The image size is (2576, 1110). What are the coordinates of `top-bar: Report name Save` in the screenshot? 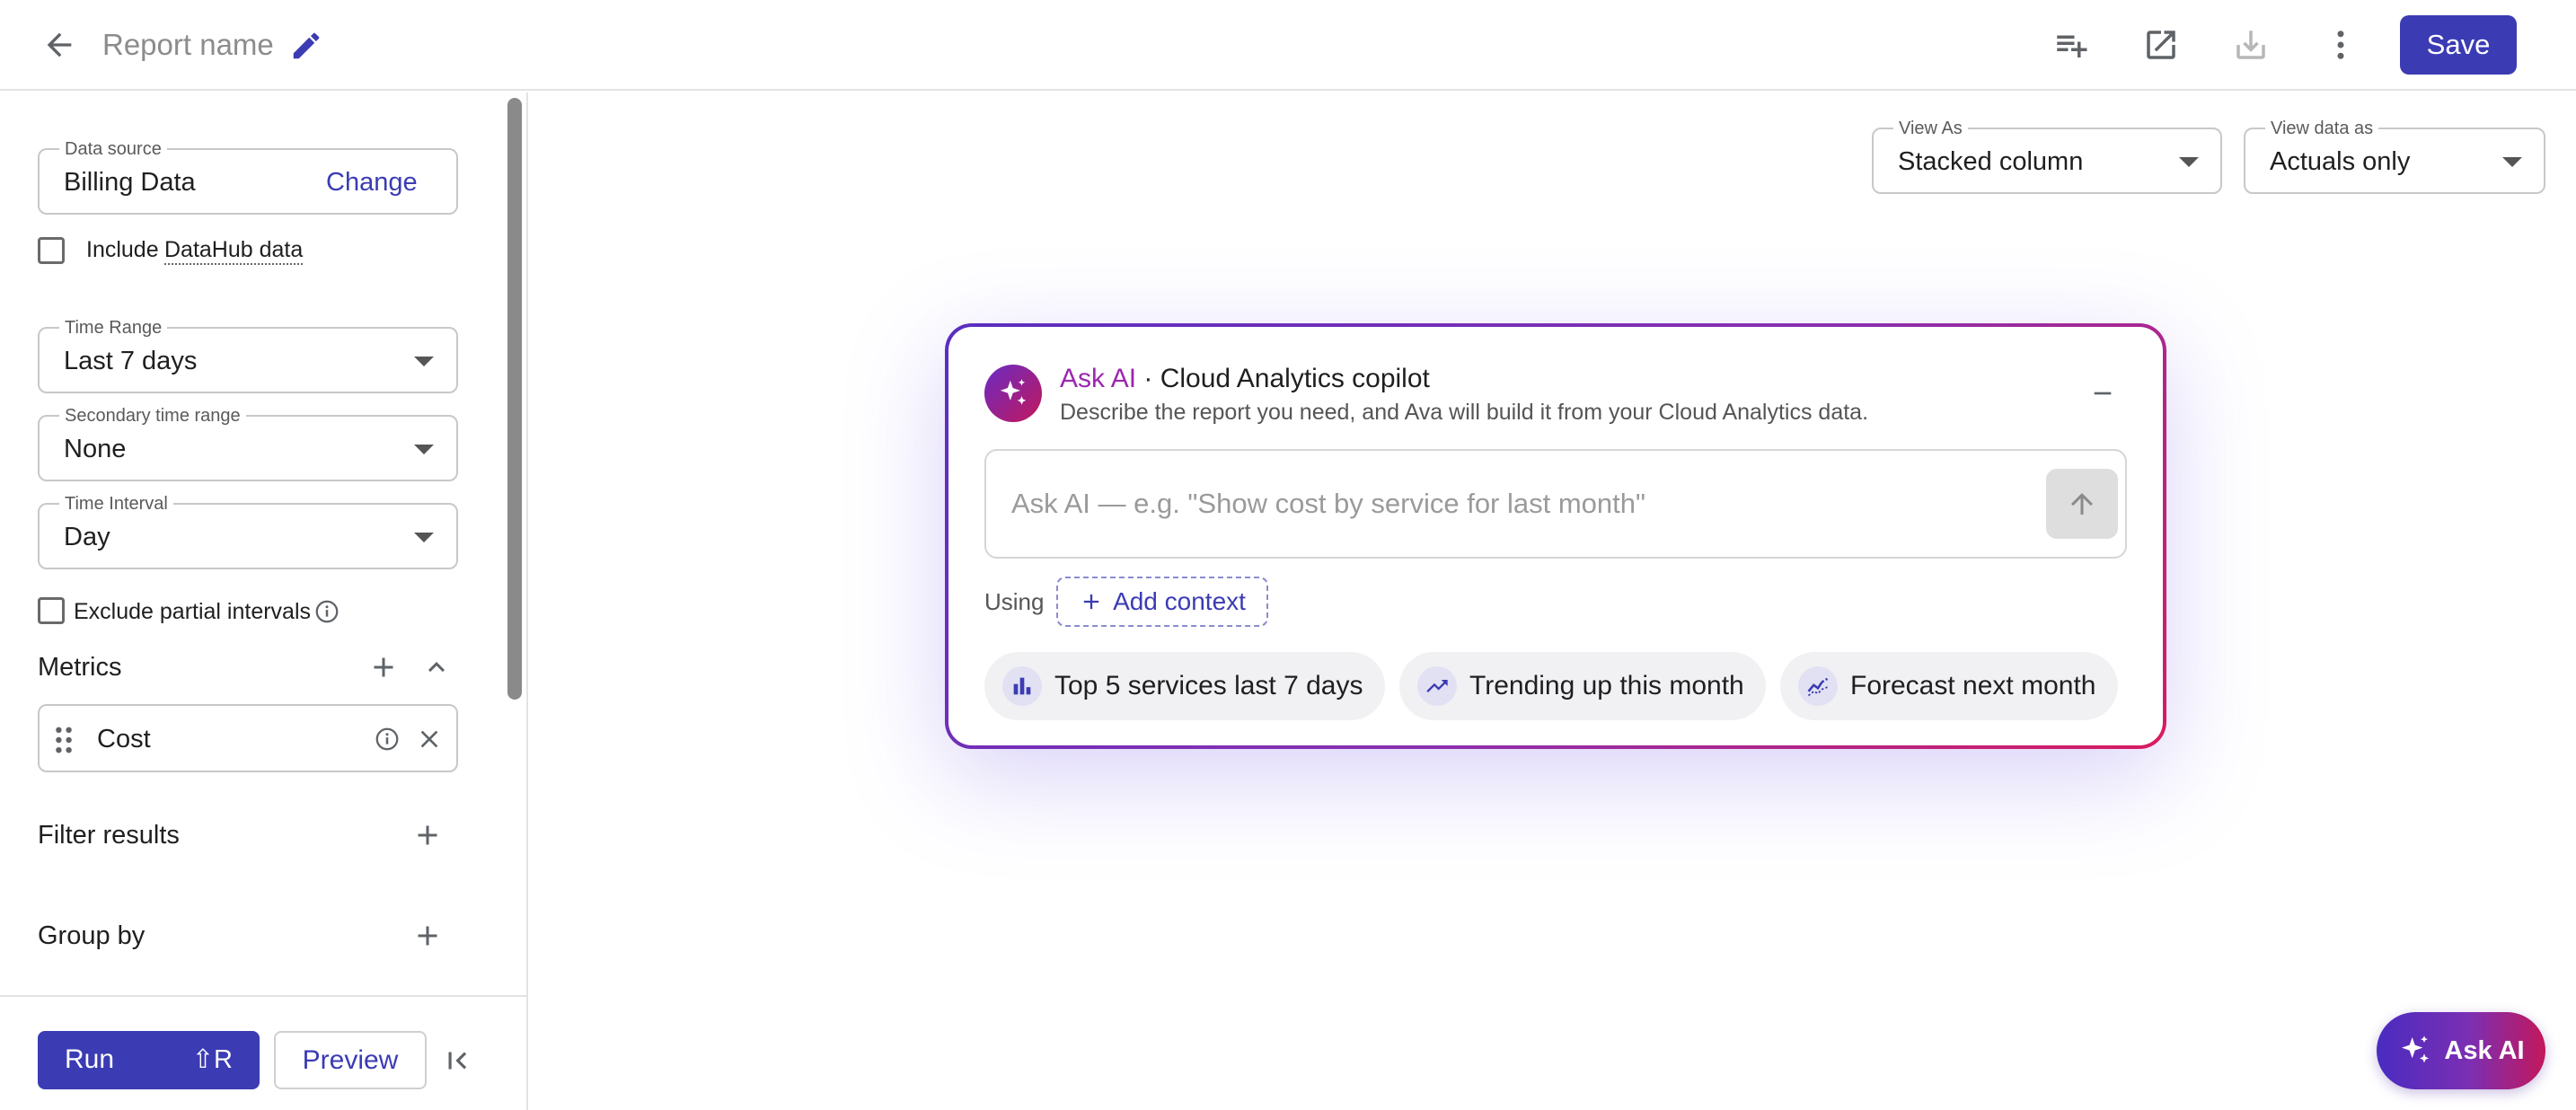 It's located at (1288, 45).